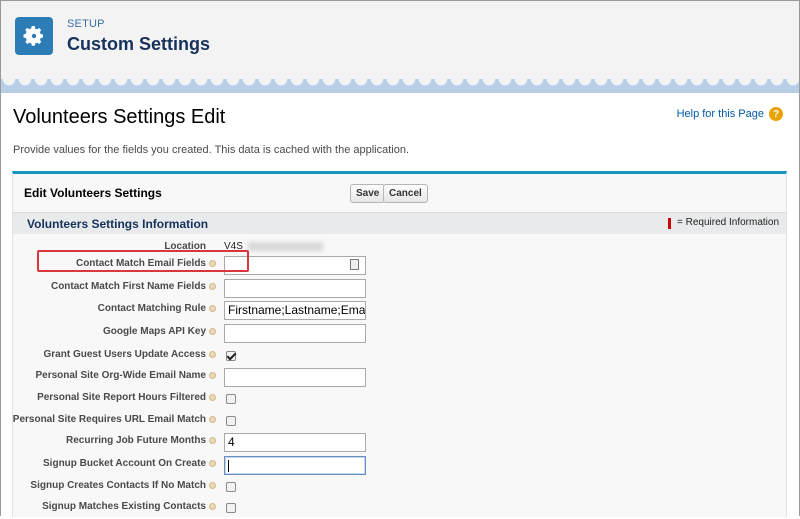 The width and height of the screenshot is (800, 519). What do you see at coordinates (143, 261) in the screenshot?
I see `annotation-highlight-box` at bounding box center [143, 261].